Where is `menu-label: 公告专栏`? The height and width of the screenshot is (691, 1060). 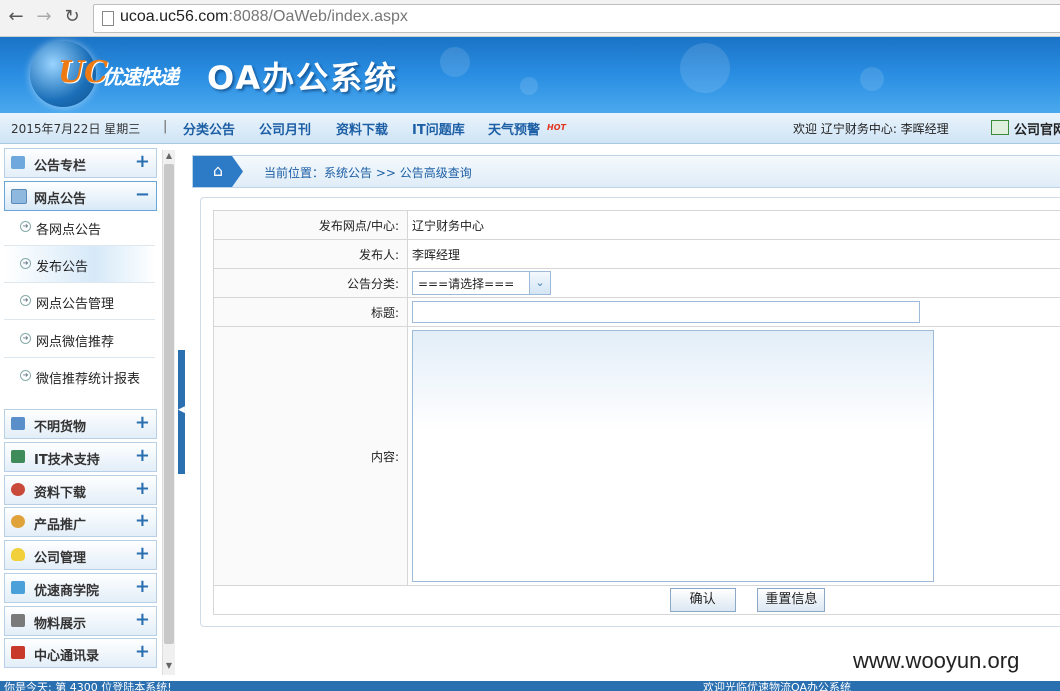
menu-label: 公告专栏 is located at coordinates (60, 166).